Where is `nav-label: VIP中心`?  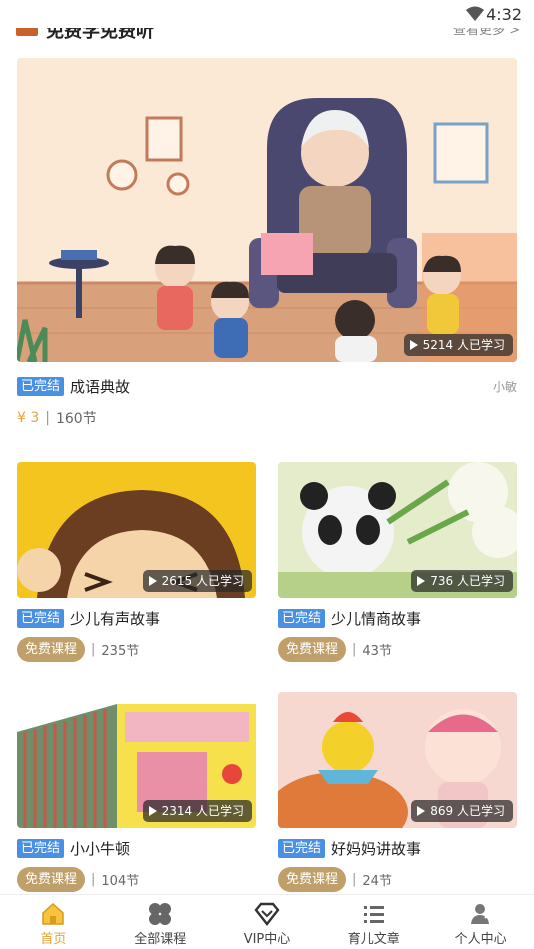
nav-label: VIP中心 is located at coordinates (267, 939).